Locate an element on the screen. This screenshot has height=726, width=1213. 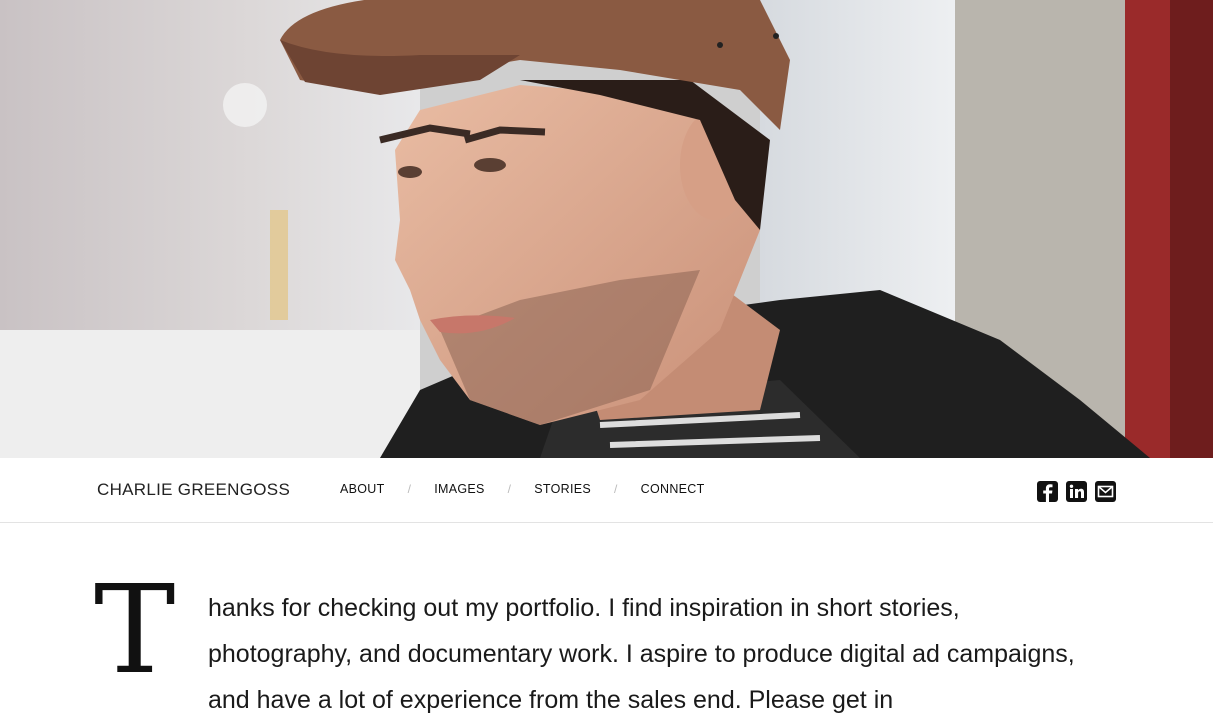
site-name-link: CHARLIE GREENGOSS is located at coordinates (193, 490).